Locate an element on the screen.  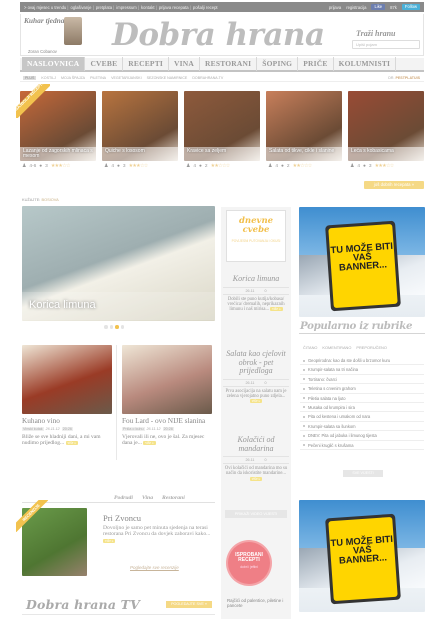
article-title: Kuhano vino is located at coordinates (67, 421).